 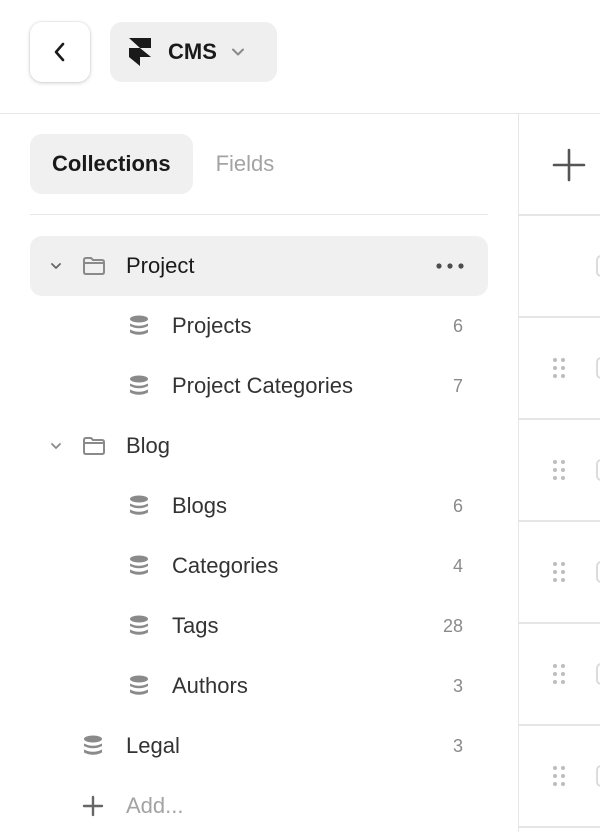 I want to click on tabs-divider, so click(x=259, y=214).